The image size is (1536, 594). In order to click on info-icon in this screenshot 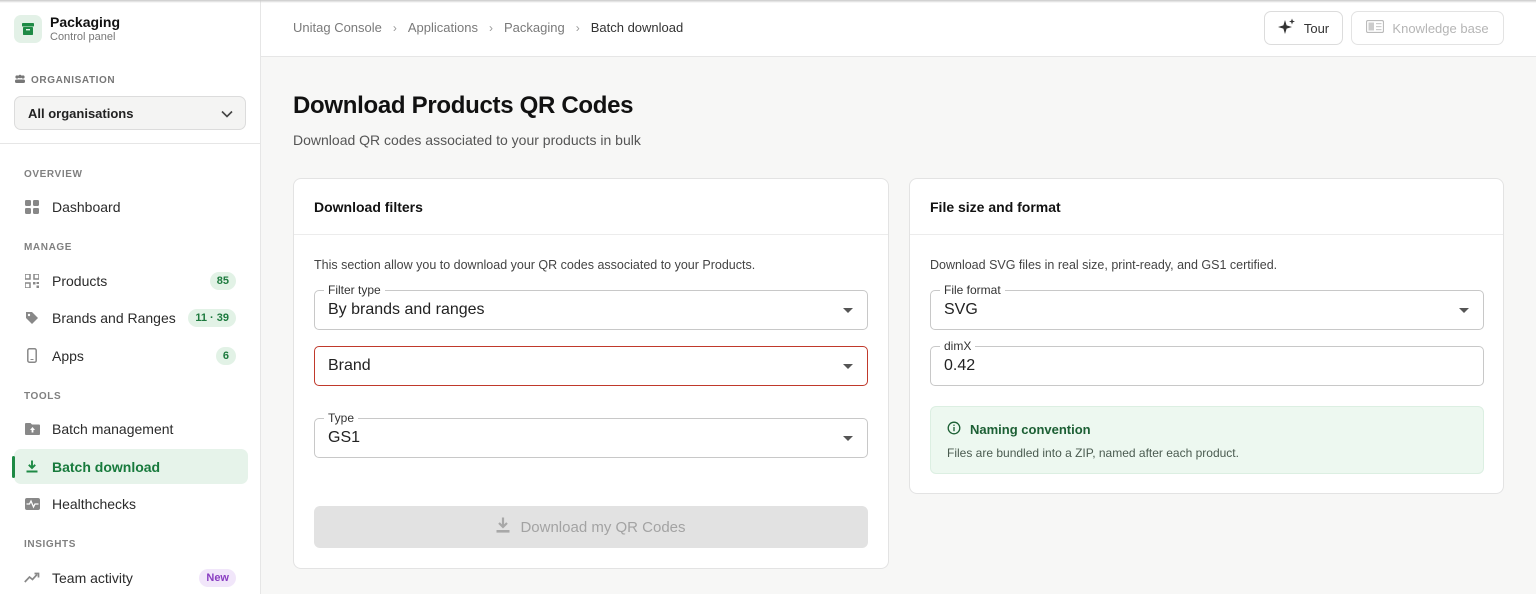, I will do `click(954, 429)`.